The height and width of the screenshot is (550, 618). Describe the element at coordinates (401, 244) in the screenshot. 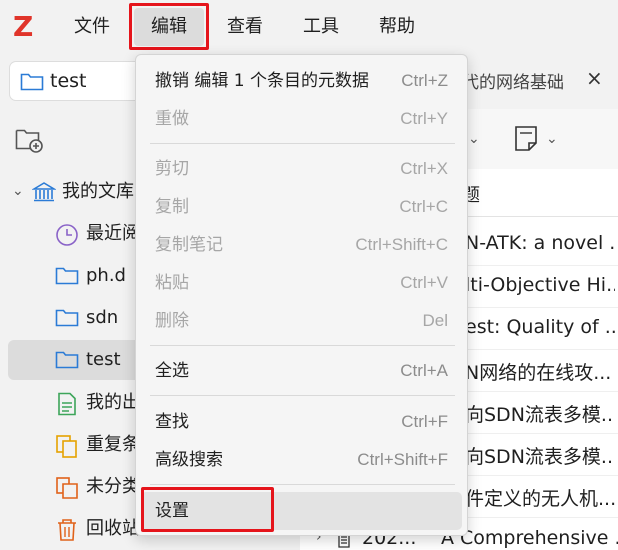

I see `menu-item-shortcut: Ctrl+Shift+C` at that location.